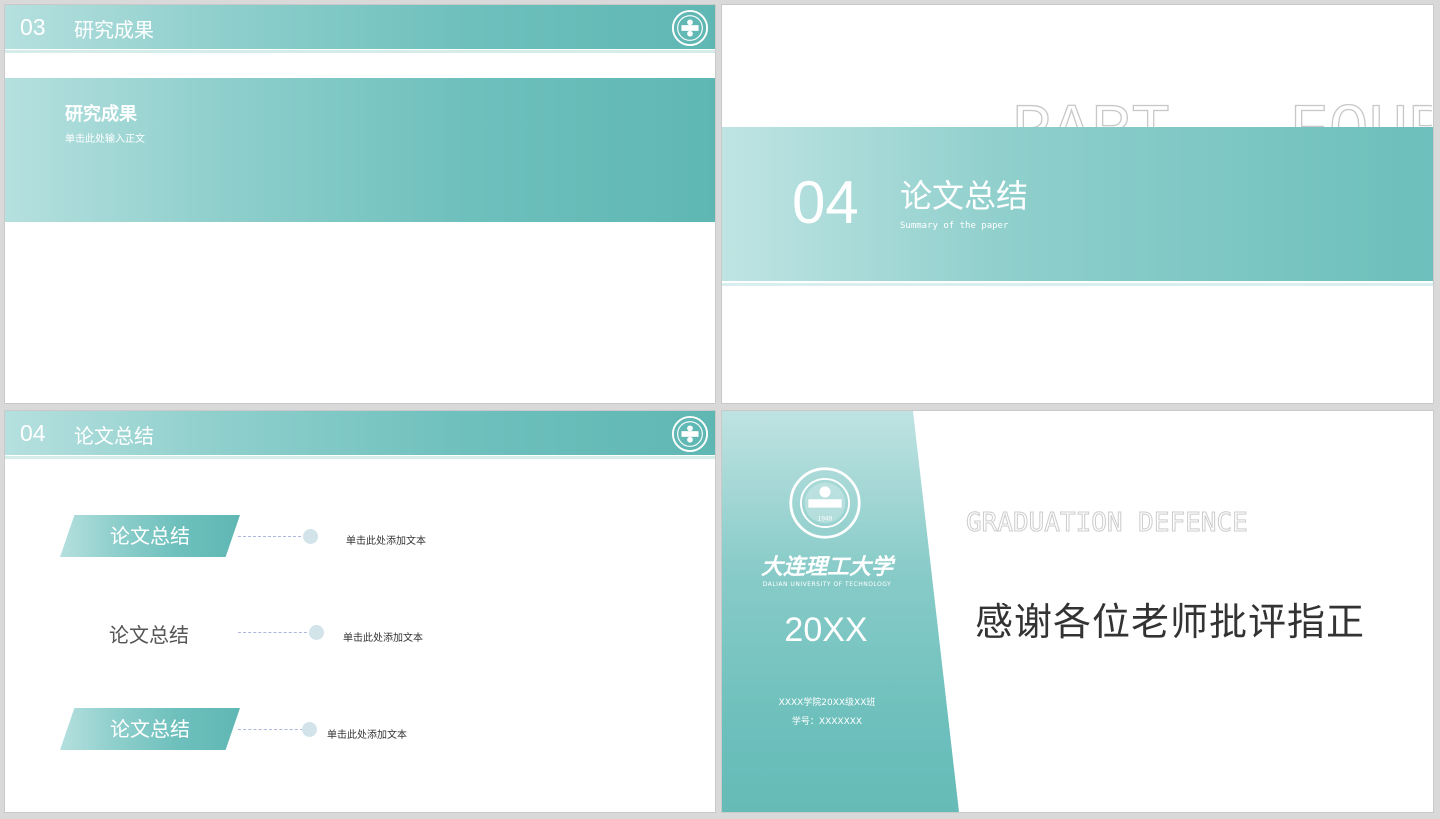 The width and height of the screenshot is (1440, 819). What do you see at coordinates (827, 703) in the screenshot?
I see `class-line: XXXX学院20XX级XX班` at bounding box center [827, 703].